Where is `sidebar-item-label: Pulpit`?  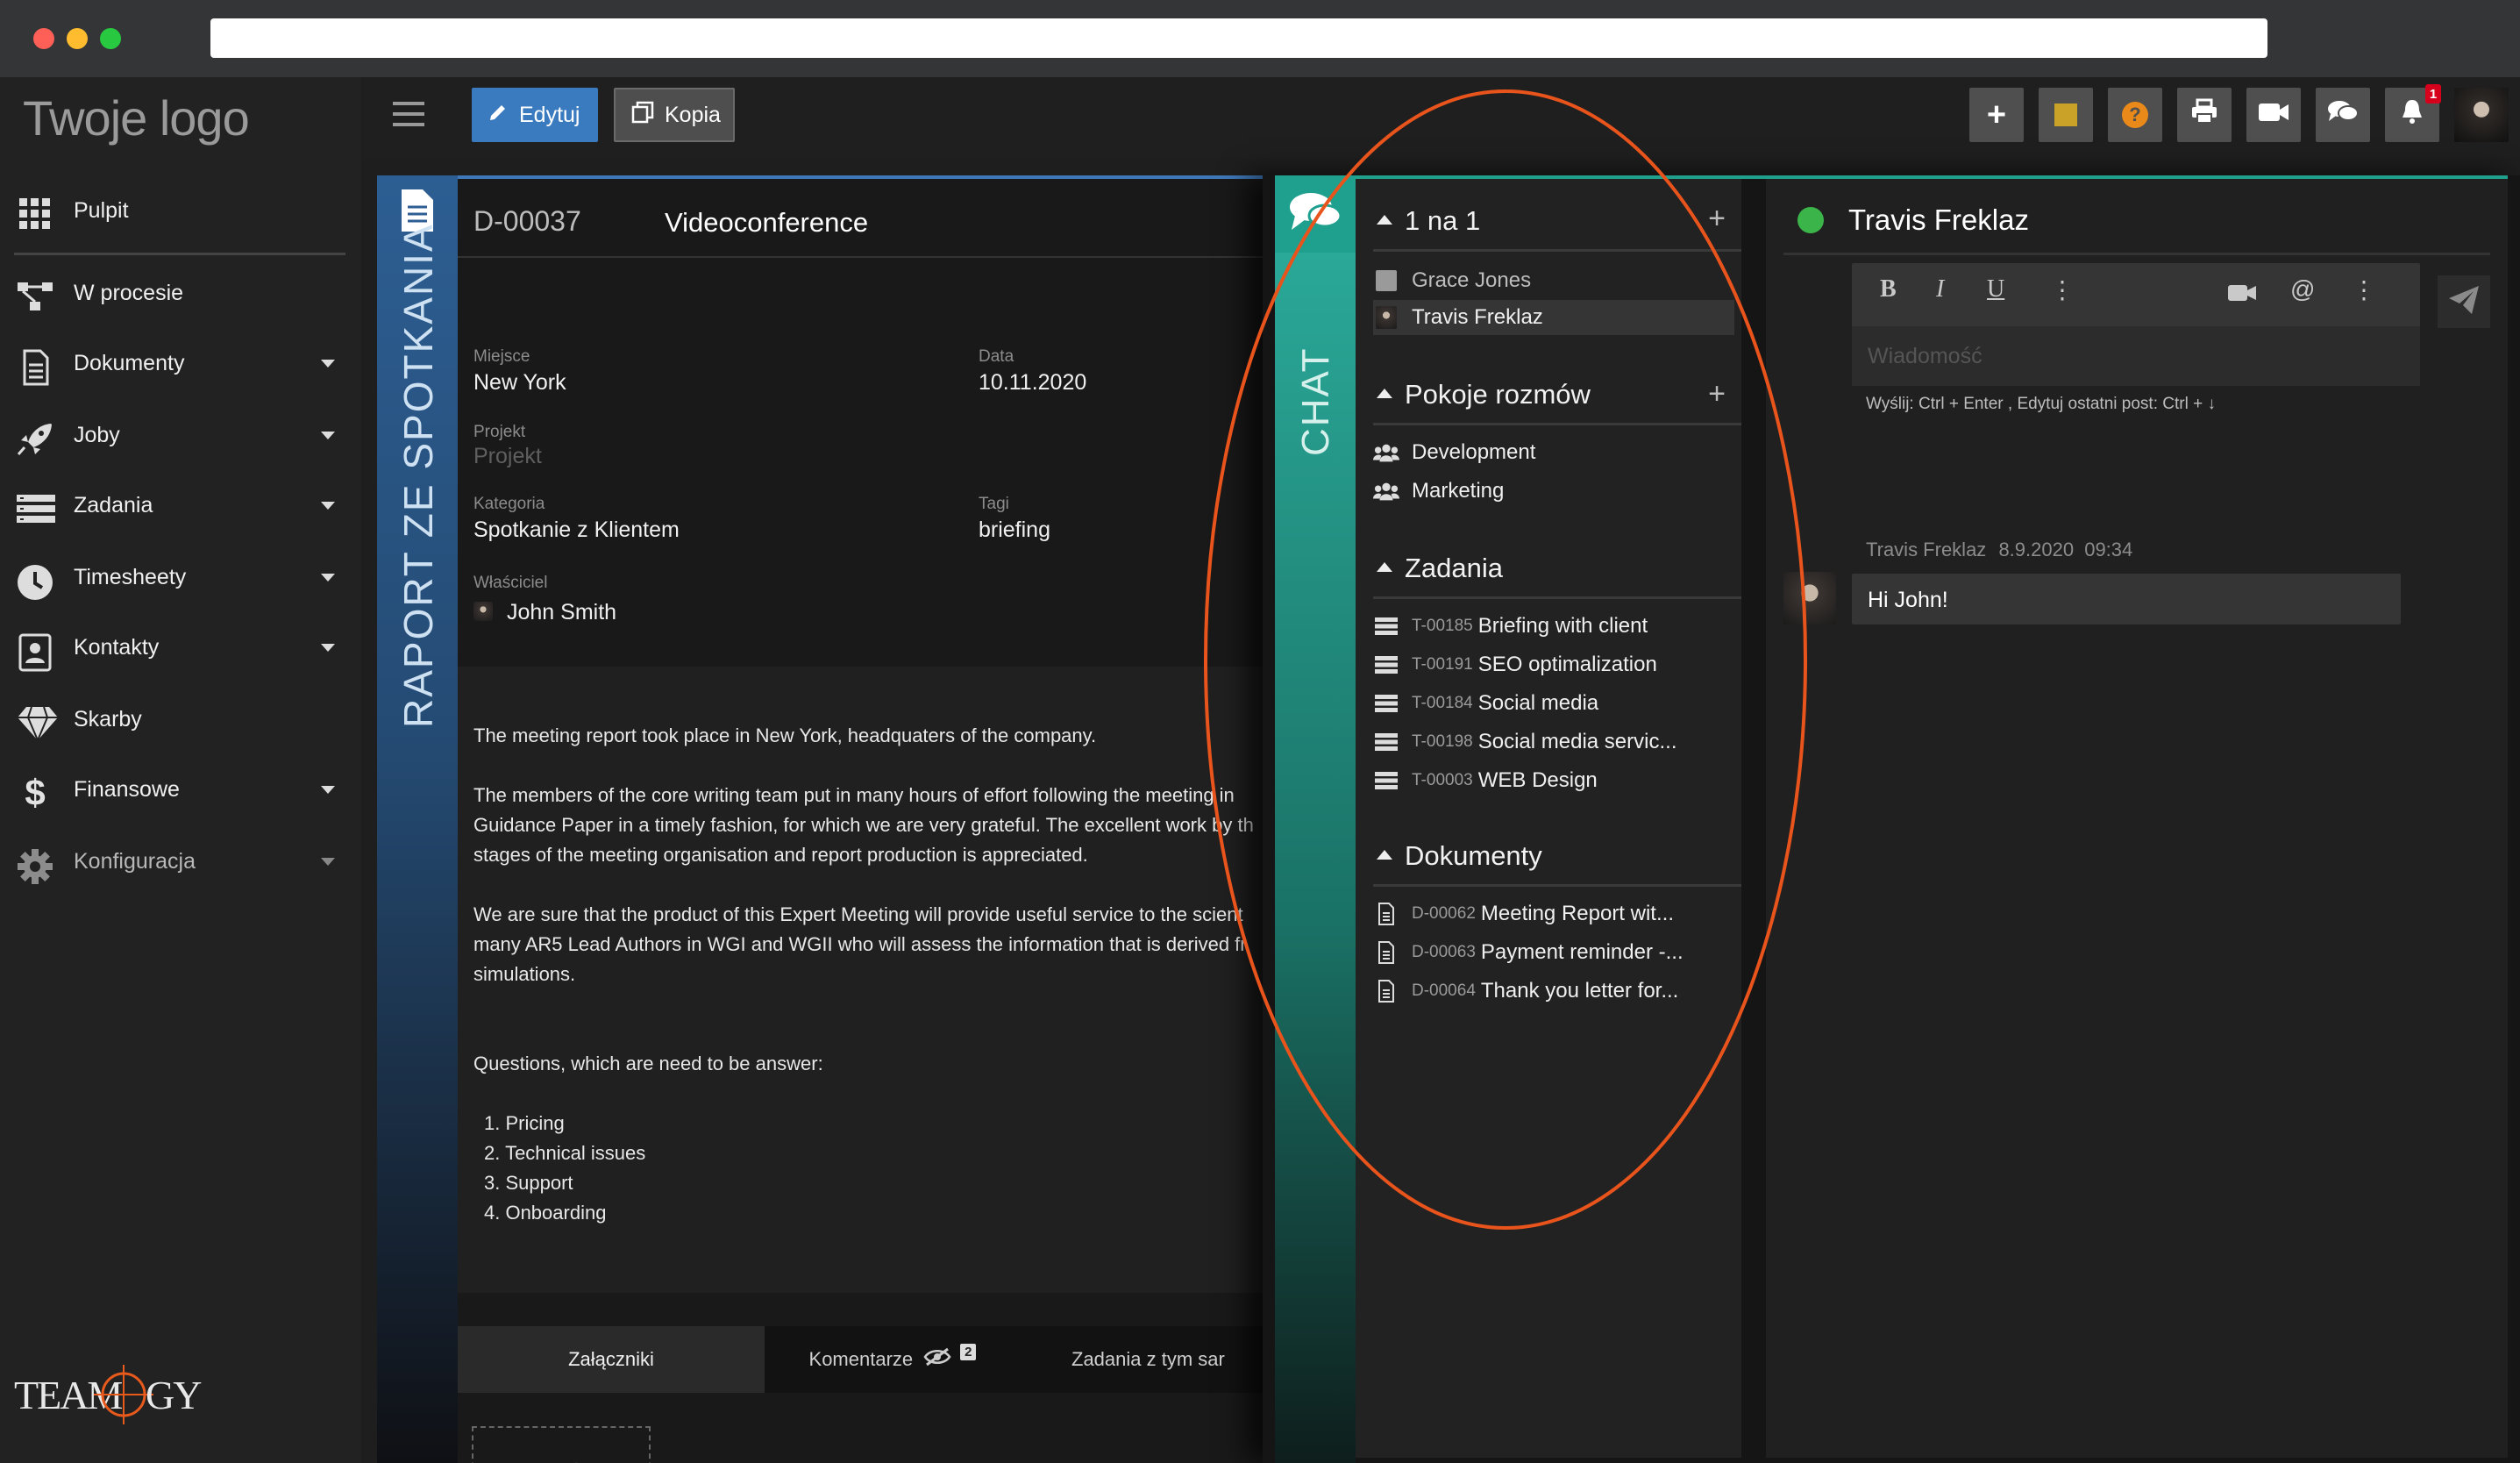 sidebar-item-label: Pulpit is located at coordinates (101, 210).